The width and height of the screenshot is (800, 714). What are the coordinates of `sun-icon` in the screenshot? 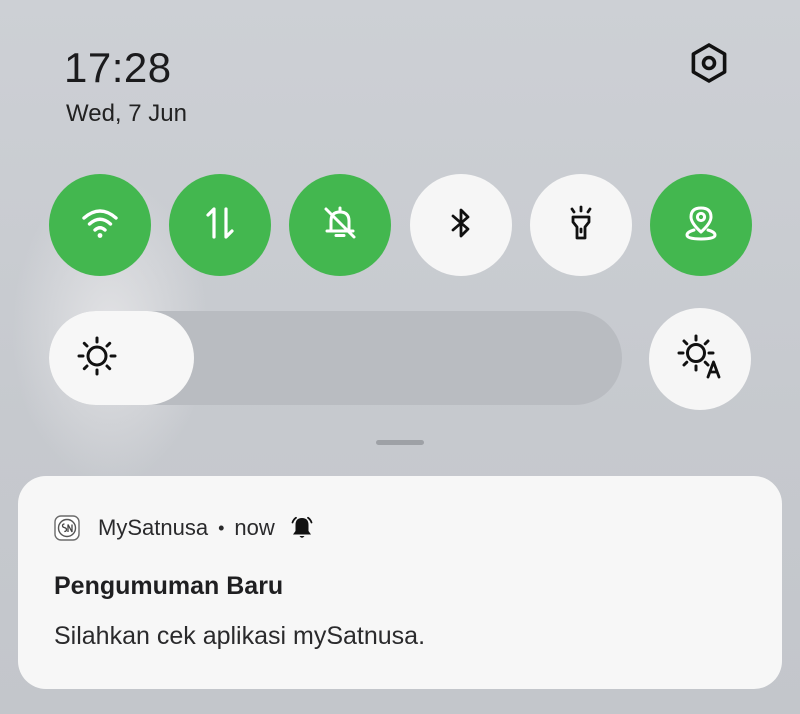 It's located at (97, 358).